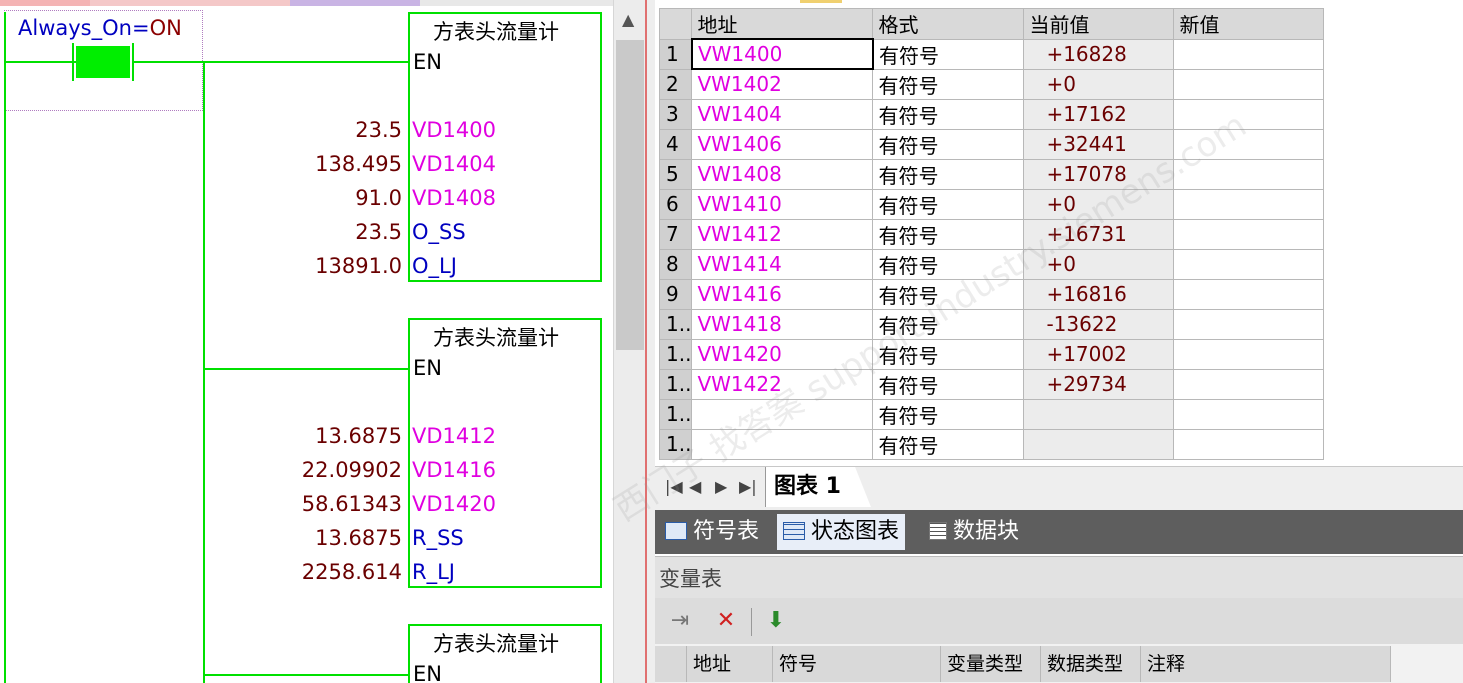  Describe the element at coordinates (1099, 324) in the screenshot. I see `cell-current-value: -13622` at that location.